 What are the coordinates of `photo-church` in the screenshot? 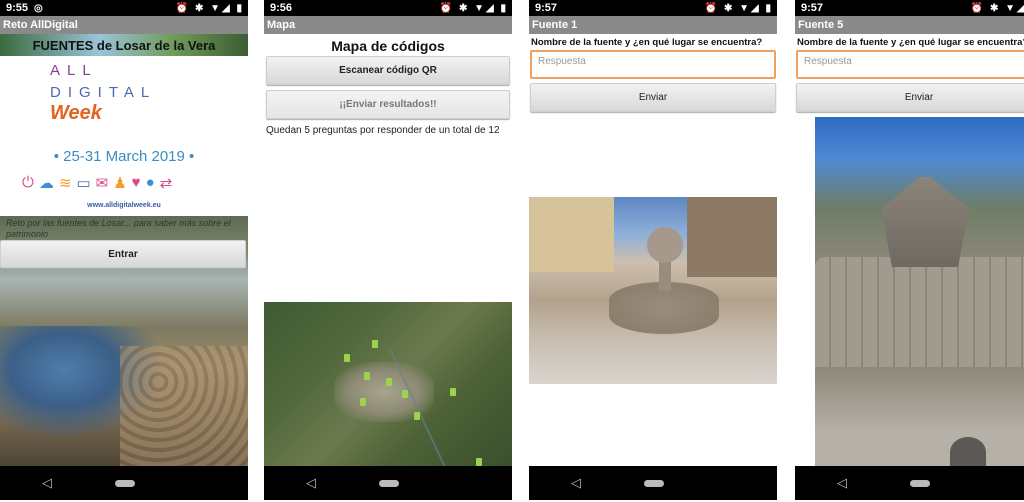 It's located at (732, 237).